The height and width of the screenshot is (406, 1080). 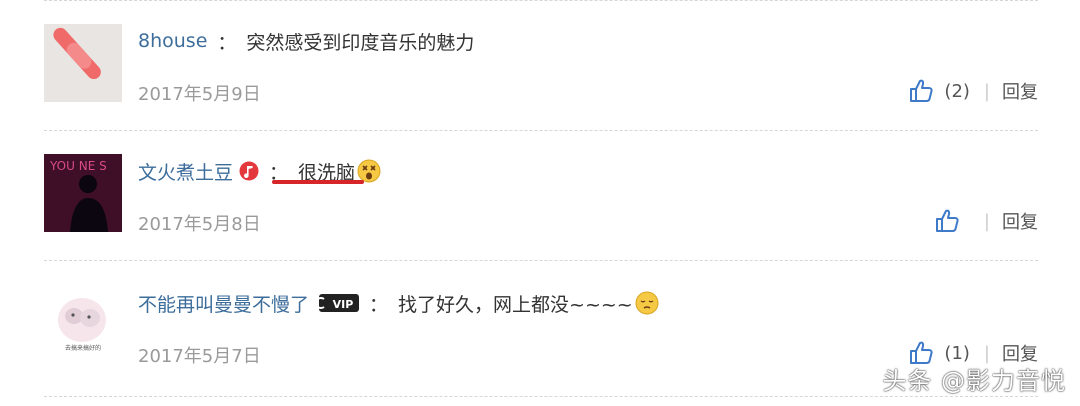 I want to click on comment-date: 2017年5月9日, so click(x=199, y=94).